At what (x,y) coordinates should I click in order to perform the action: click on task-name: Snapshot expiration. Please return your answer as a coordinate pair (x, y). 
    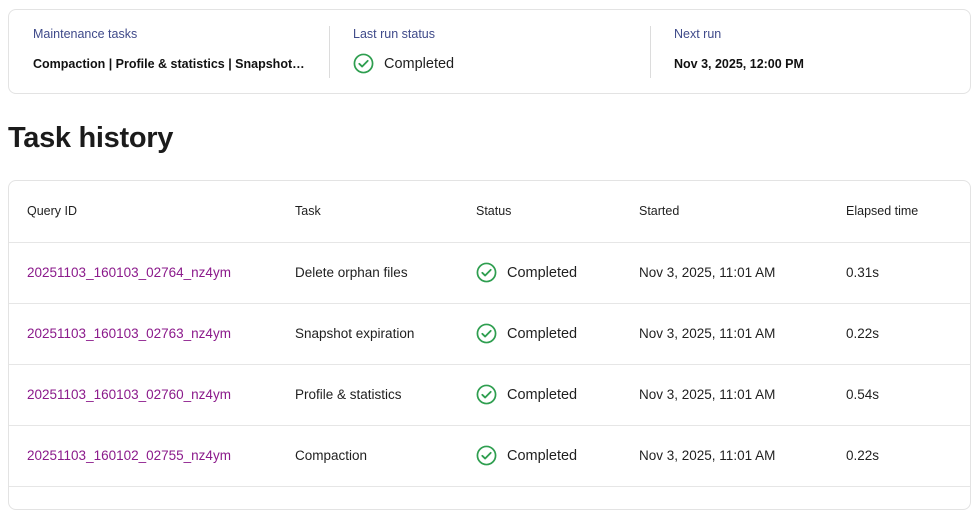
    Looking at the image, I should click on (355, 333).